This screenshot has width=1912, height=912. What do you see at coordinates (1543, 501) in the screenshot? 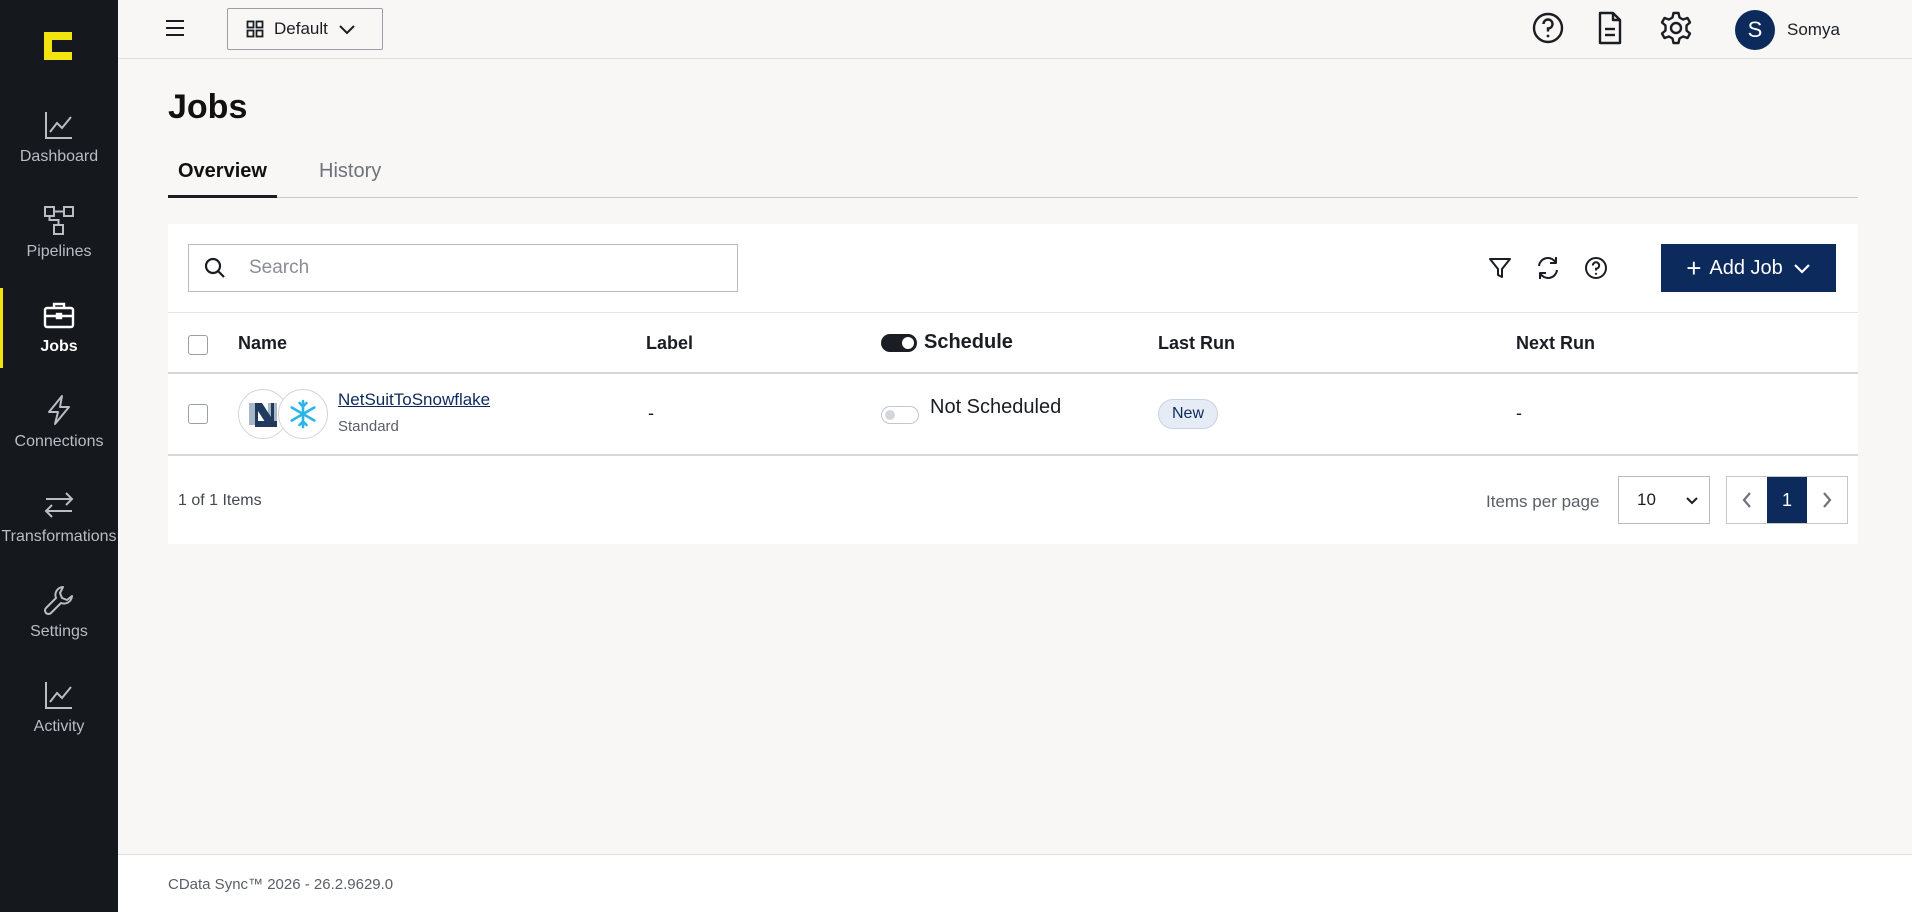
I see `items-per-page-label: Items per page` at bounding box center [1543, 501].